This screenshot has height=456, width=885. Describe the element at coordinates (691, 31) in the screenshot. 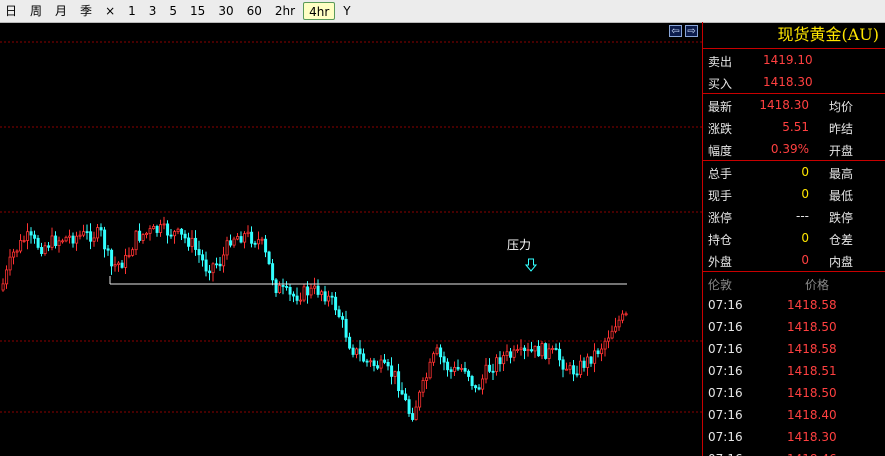

I see `scroll-right-icon: ⇨` at that location.